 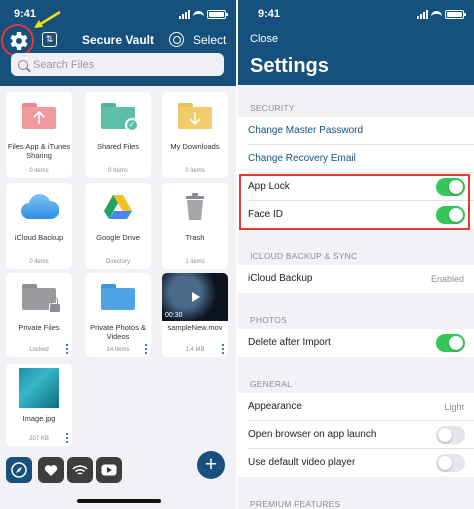 What do you see at coordinates (275, 406) in the screenshot?
I see `row-label: Appearance` at bounding box center [275, 406].